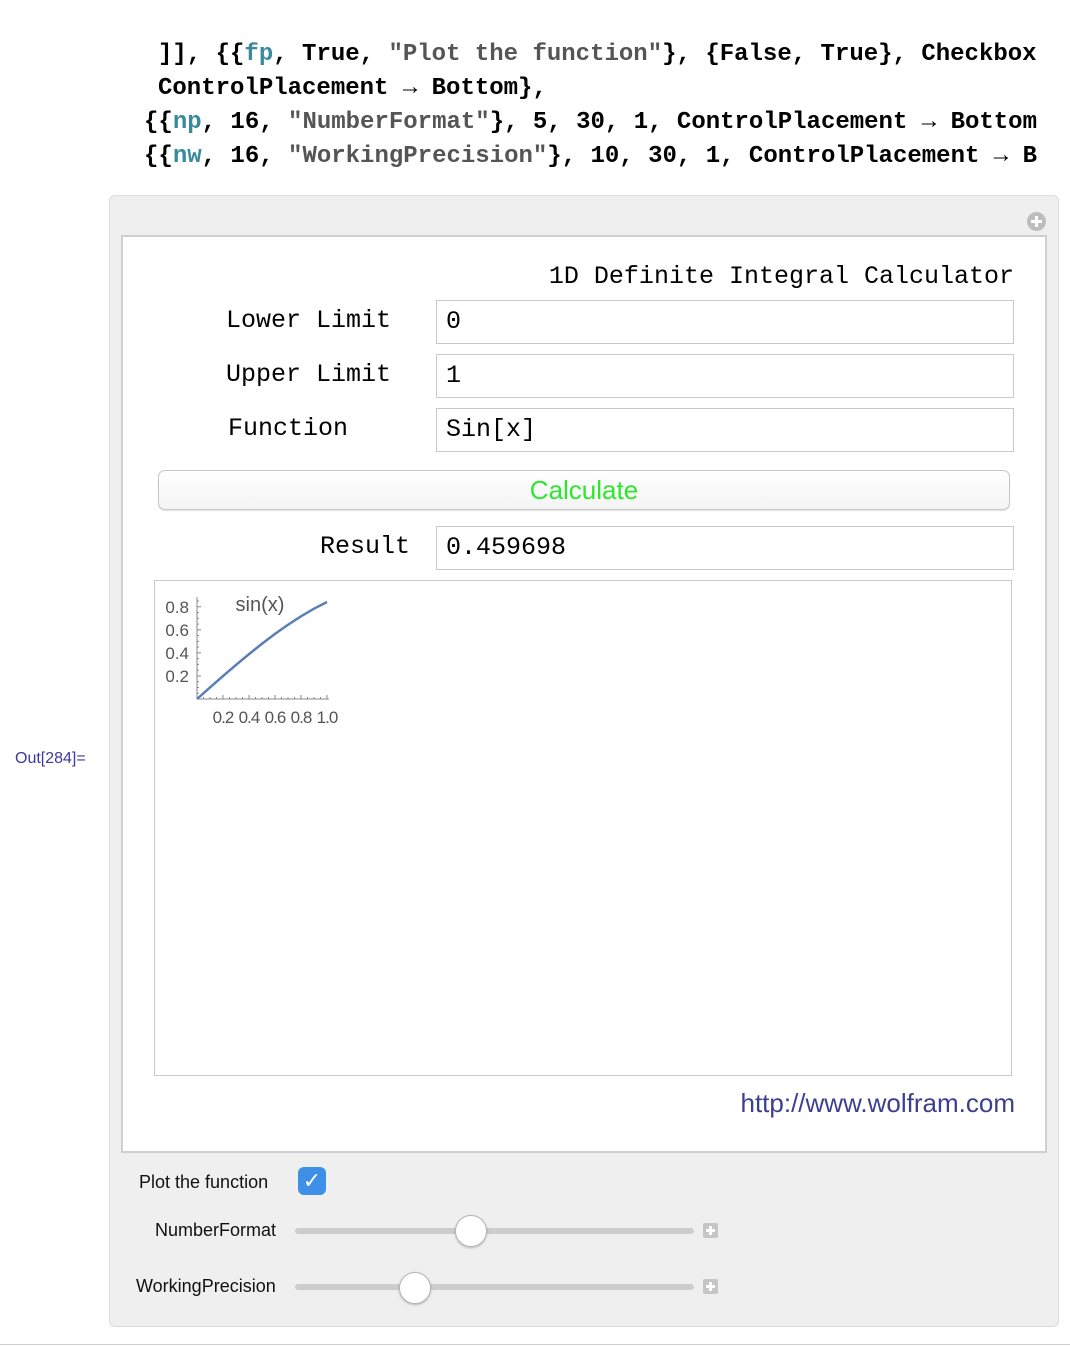 This screenshot has height=1346, width=1070. What do you see at coordinates (187, 122) in the screenshot?
I see `code-variable: np` at bounding box center [187, 122].